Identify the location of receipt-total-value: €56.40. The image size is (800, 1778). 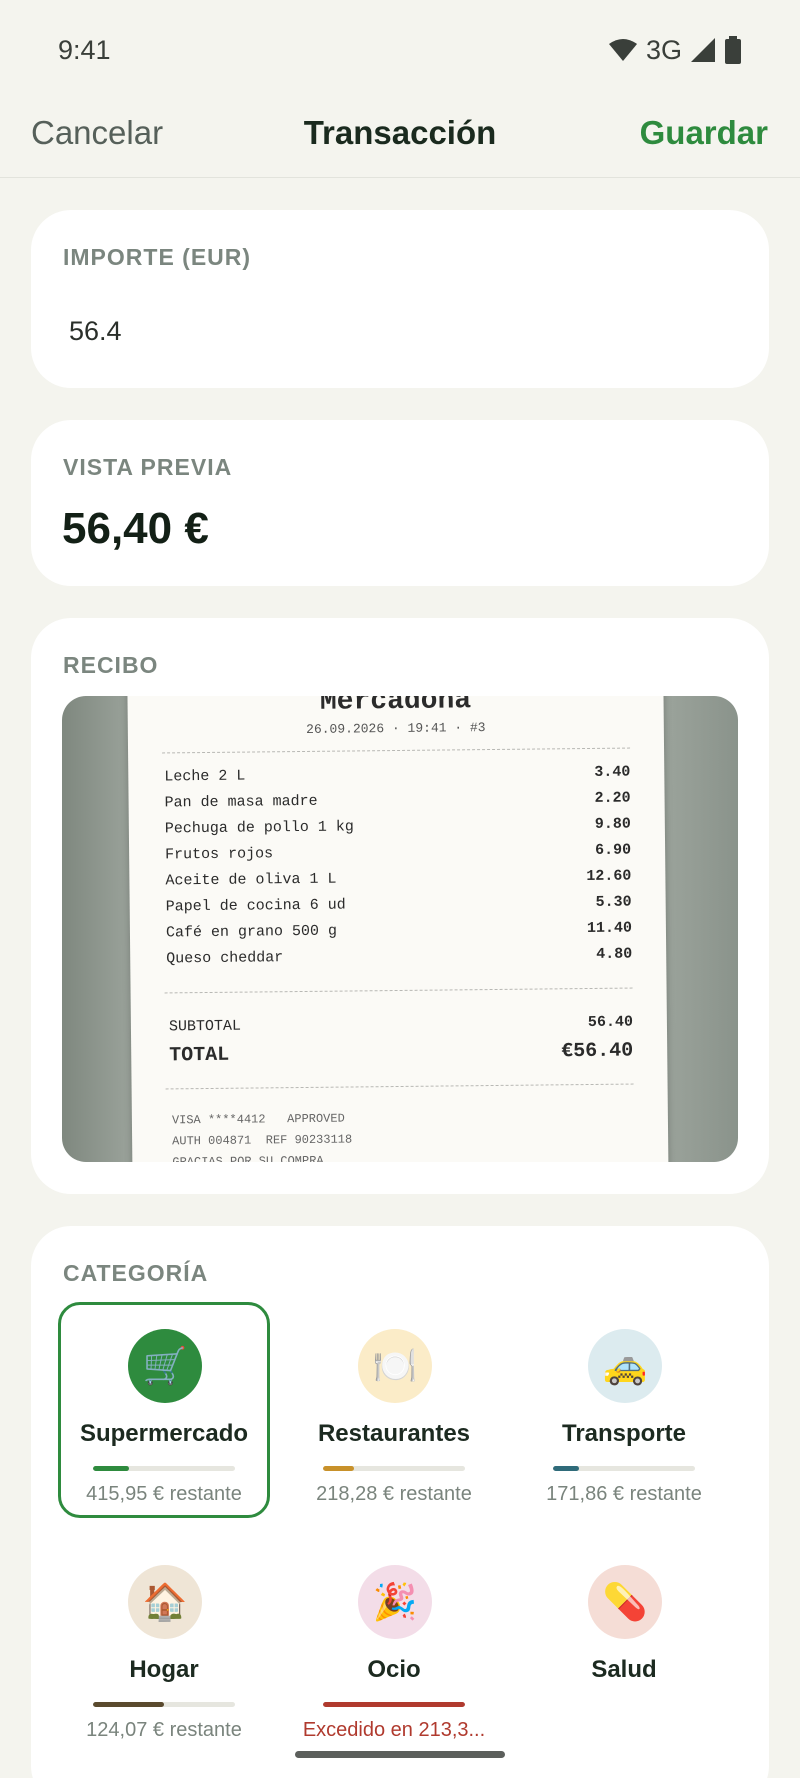
(597, 1051).